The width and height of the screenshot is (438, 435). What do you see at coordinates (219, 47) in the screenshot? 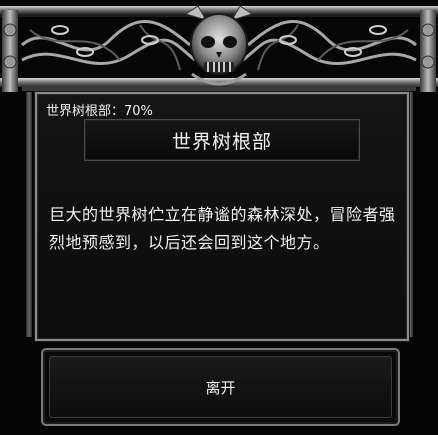
I see `skull-ornament-icon` at bounding box center [219, 47].